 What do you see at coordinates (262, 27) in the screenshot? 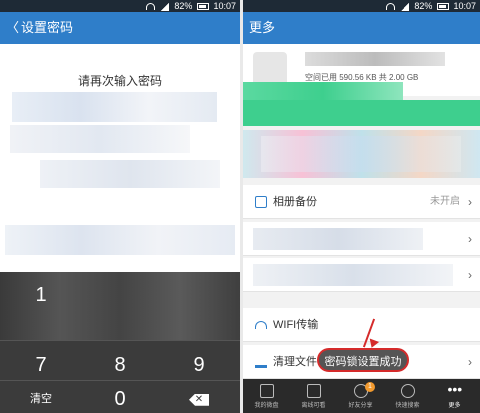
I see `page-title: 更多` at bounding box center [262, 27].